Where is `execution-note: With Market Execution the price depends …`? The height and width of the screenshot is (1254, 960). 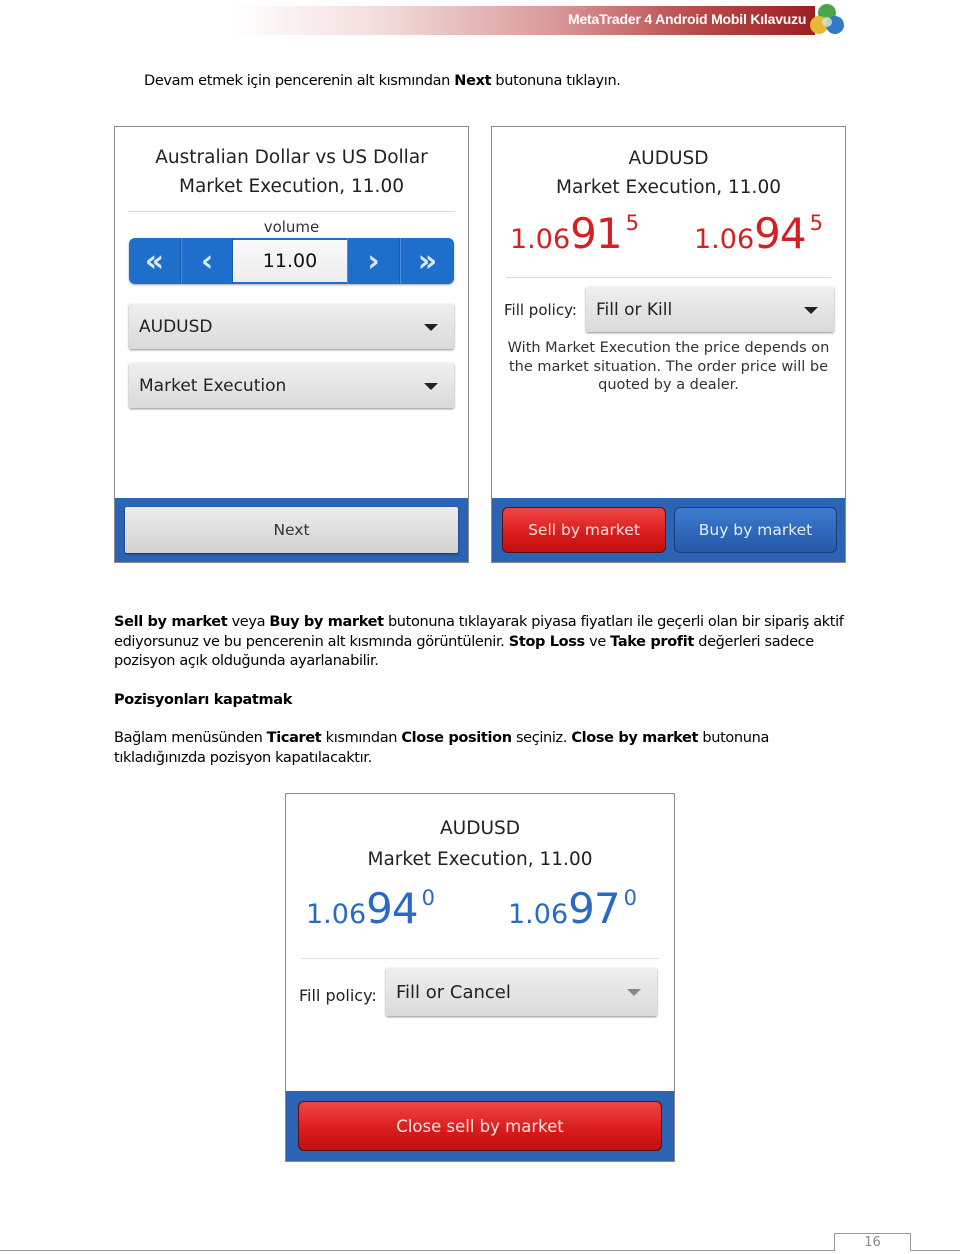
execution-note: With Market Execution the price depends … is located at coordinates (668, 366).